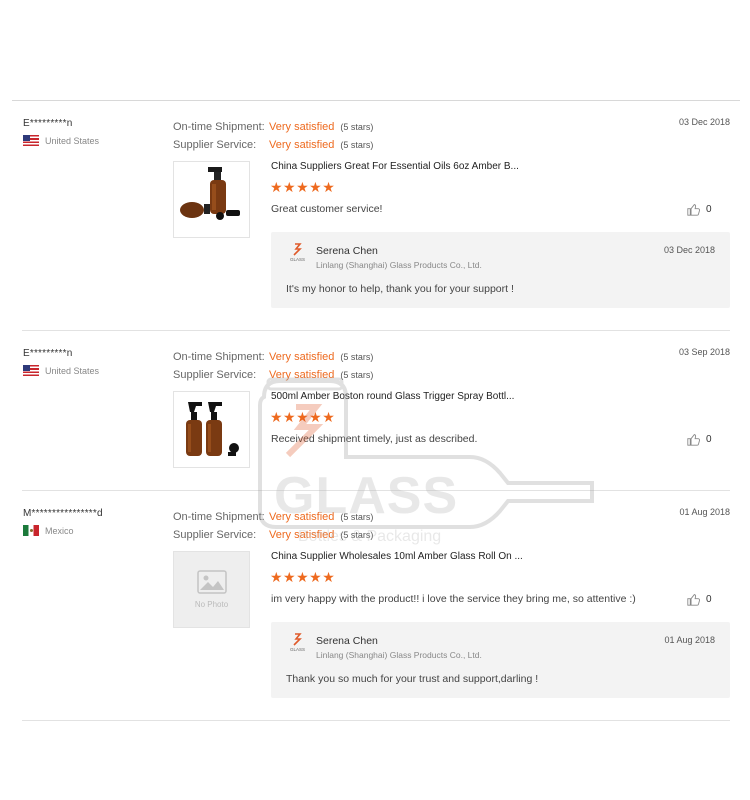  I want to click on image-placeholder-icon, so click(211, 582).